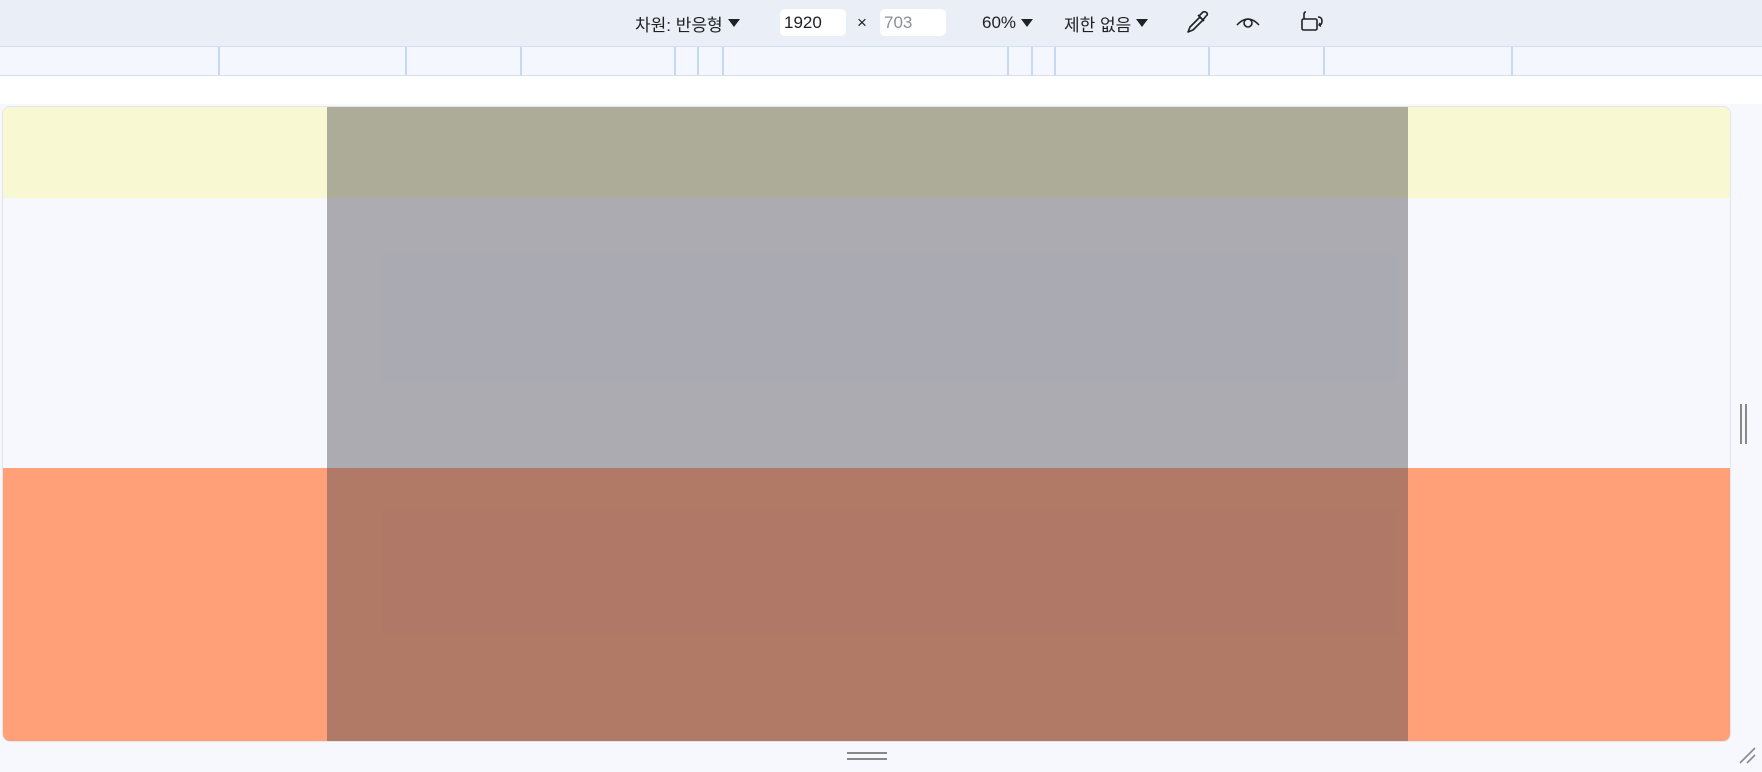 This screenshot has width=1762, height=772. What do you see at coordinates (999, 22) in the screenshot?
I see `zoom-label: 60%` at bounding box center [999, 22].